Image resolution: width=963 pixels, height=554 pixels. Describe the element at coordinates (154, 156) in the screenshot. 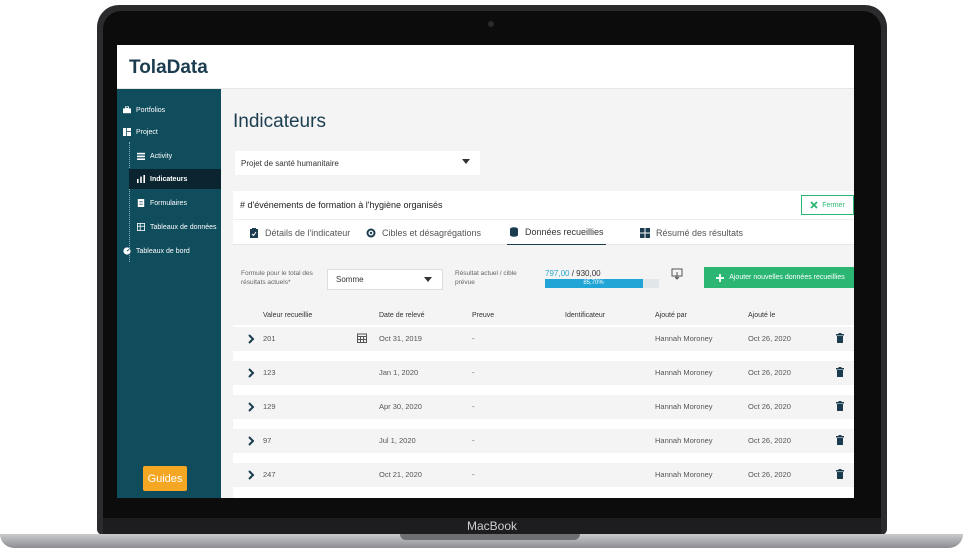

I see `sidebar-item-activity: Activity` at that location.